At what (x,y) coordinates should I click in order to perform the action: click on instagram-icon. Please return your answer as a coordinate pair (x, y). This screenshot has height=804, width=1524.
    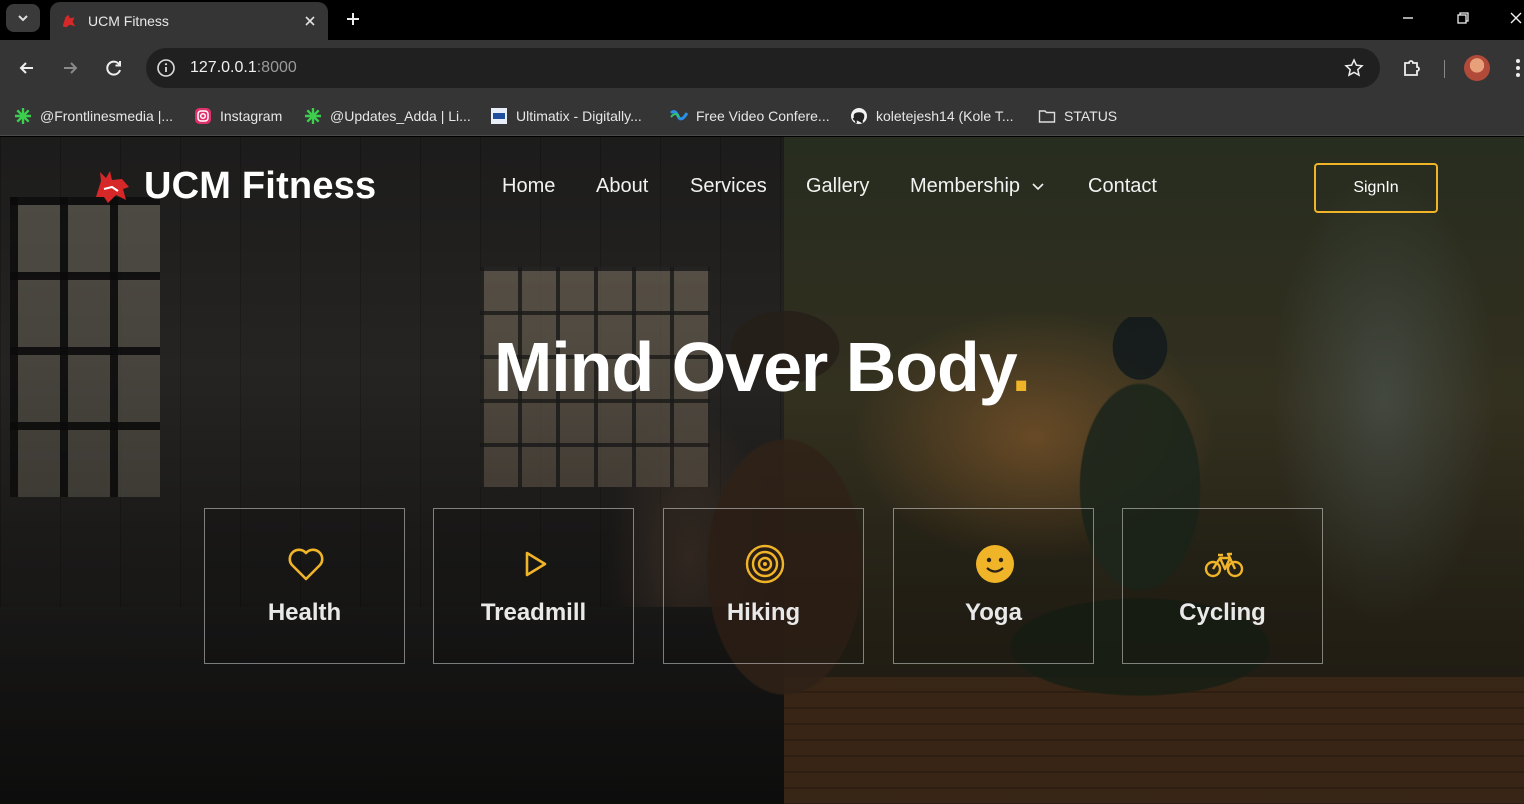
    Looking at the image, I should click on (203, 116).